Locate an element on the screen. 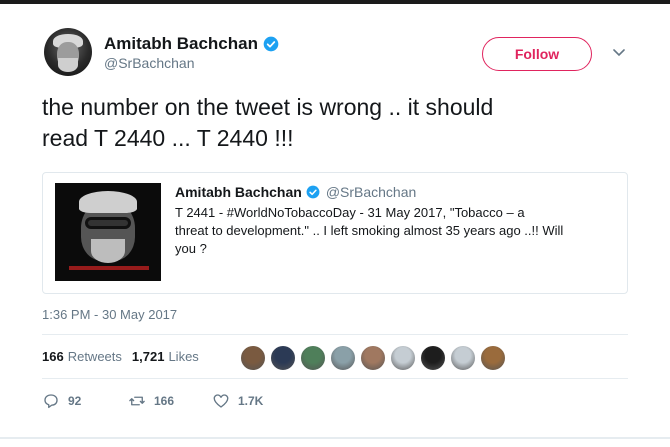 Image resolution: width=670 pixels, height=447 pixels. reply-icon is located at coordinates (51, 401).